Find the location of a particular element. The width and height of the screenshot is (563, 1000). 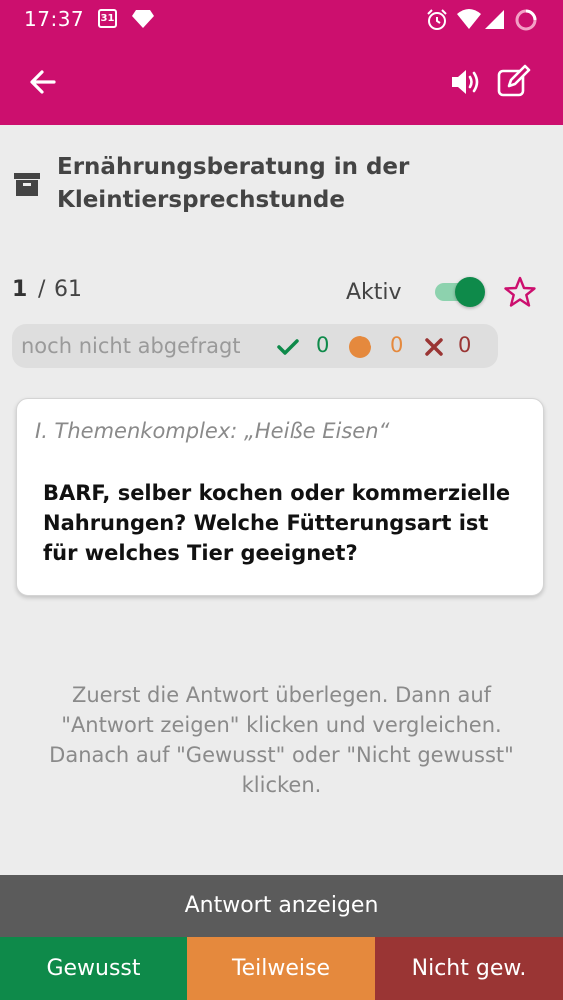

alarm-icon is located at coordinates (437, 22).